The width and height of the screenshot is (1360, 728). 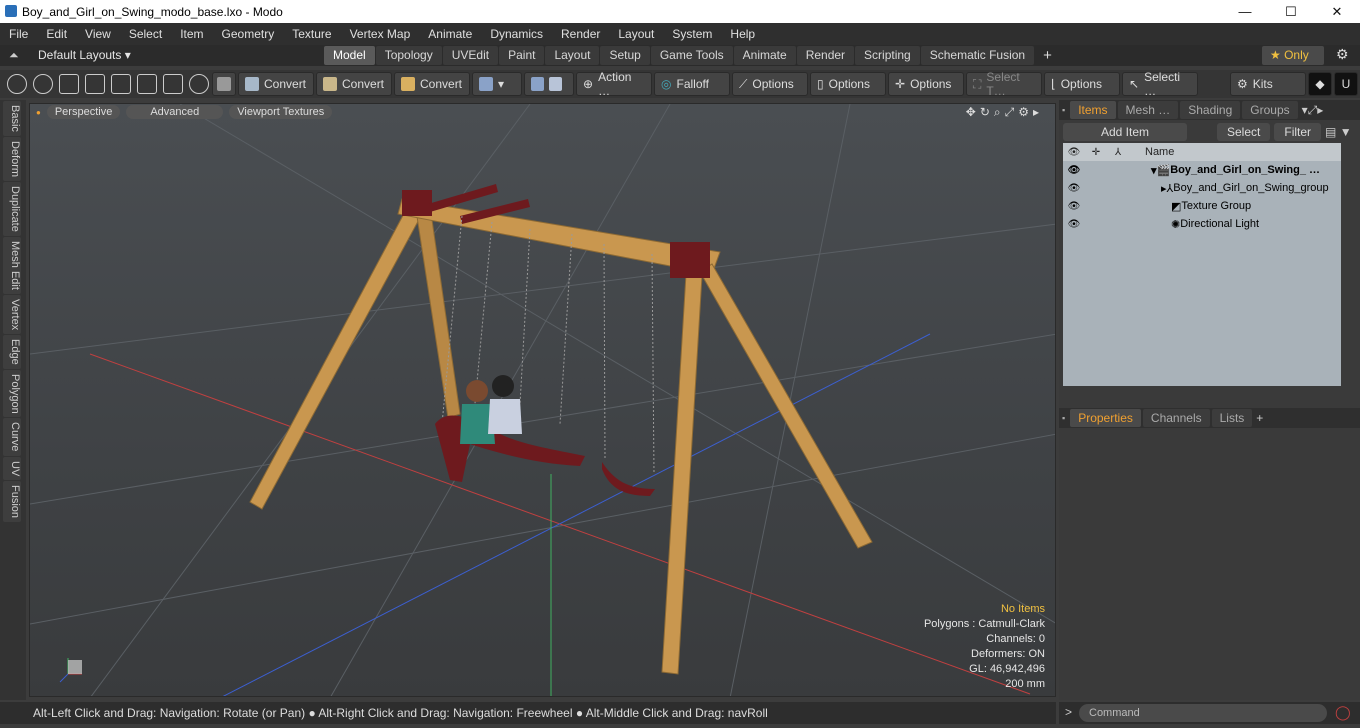 What do you see at coordinates (1259, 418) in the screenshot?
I see `add-panel-tab-button: +` at bounding box center [1259, 418].